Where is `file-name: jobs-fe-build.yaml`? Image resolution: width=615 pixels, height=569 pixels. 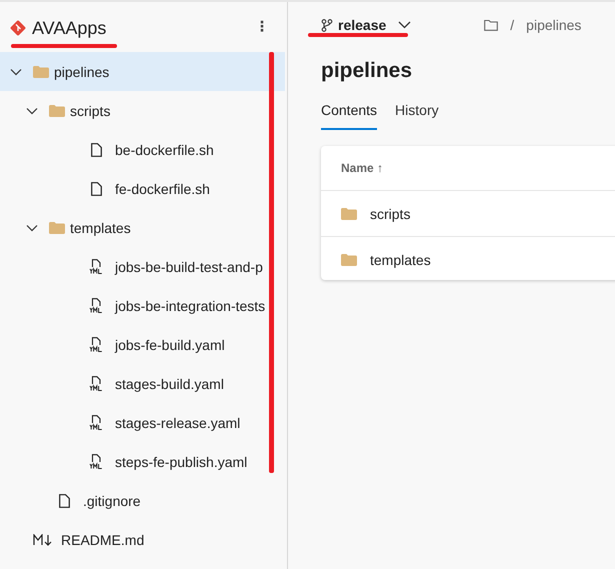
file-name: jobs-fe-build.yaml is located at coordinates (170, 344).